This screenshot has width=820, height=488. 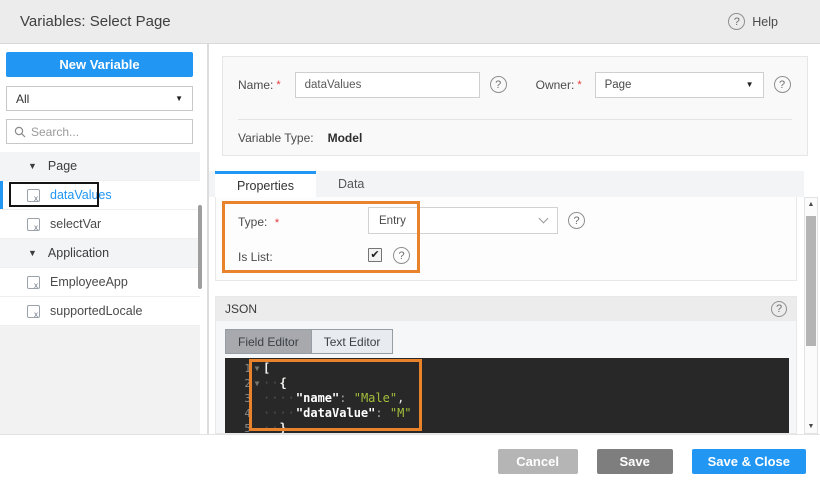 What do you see at coordinates (506, 184) in the screenshot?
I see `detail-tabs: Properties Data` at bounding box center [506, 184].